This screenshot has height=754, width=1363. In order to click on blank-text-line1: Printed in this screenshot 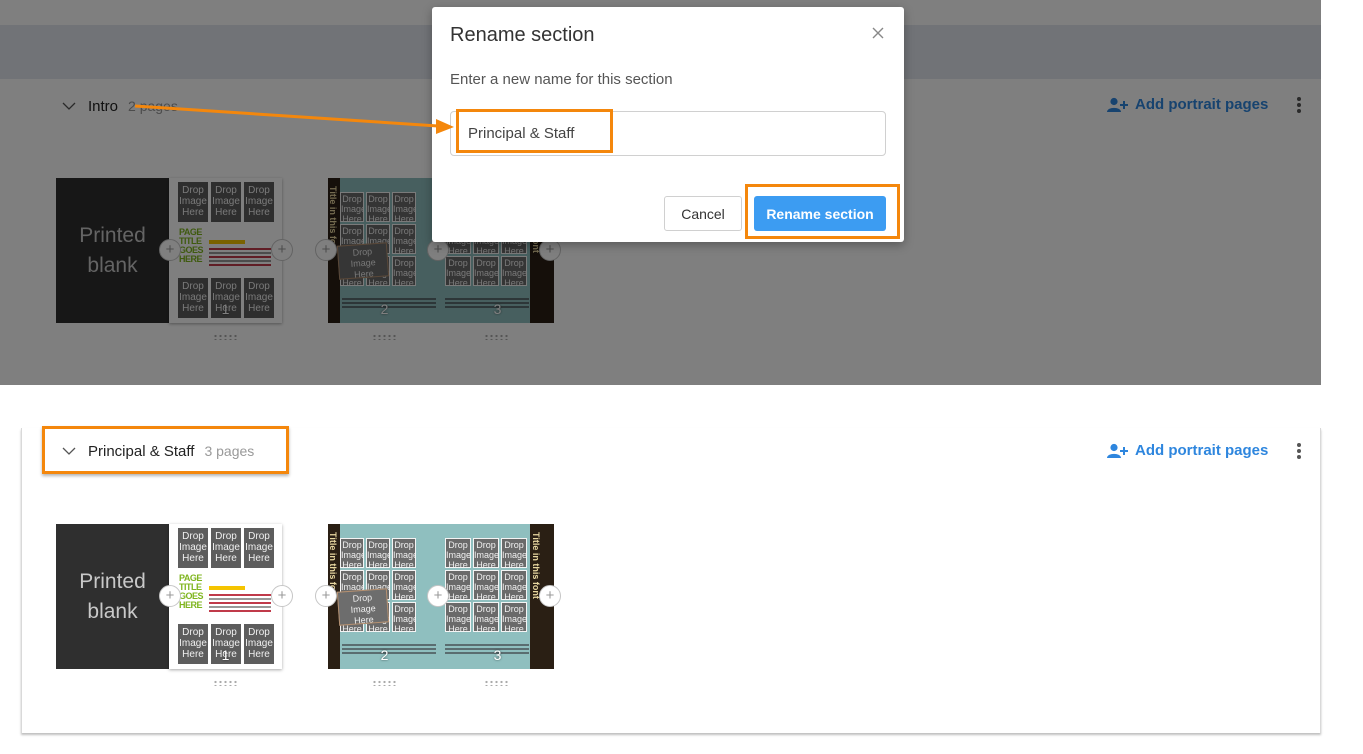, I will do `click(112, 581)`.